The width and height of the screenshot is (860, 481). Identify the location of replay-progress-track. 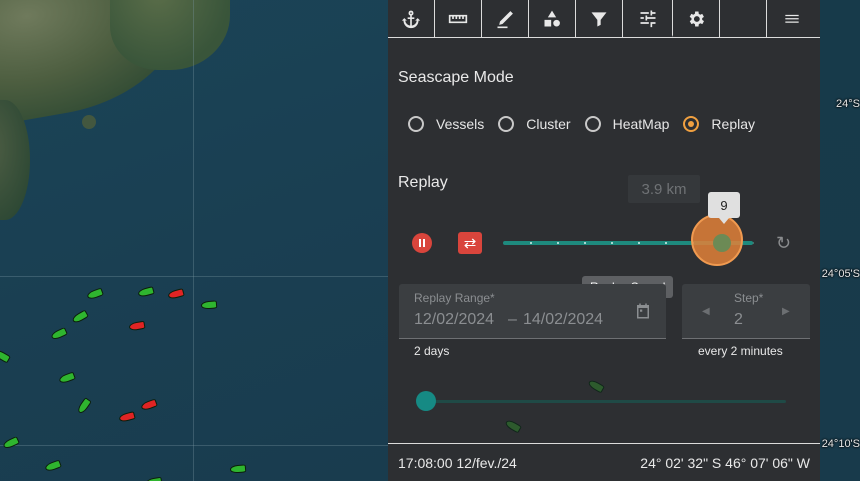
(605, 401).